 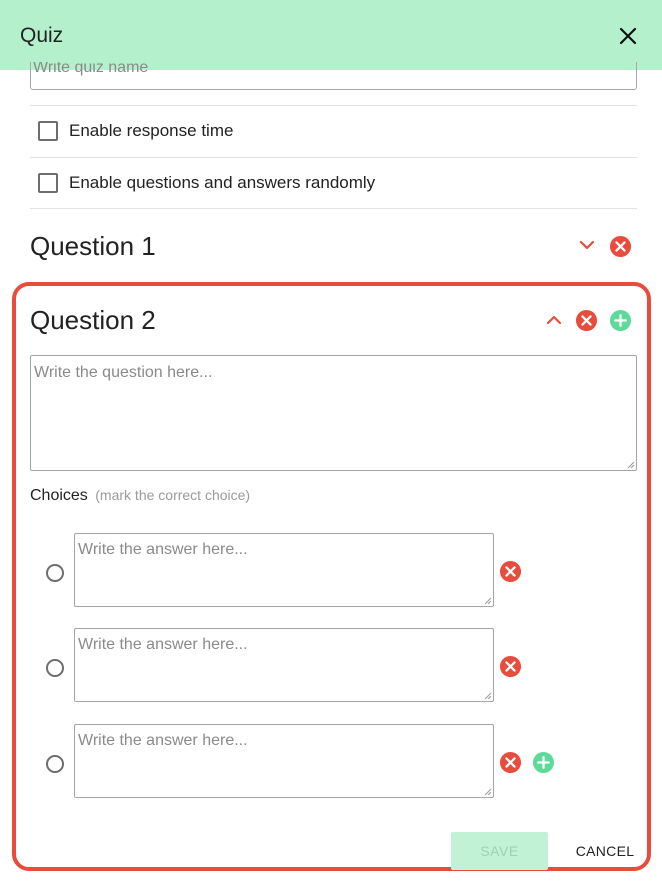 What do you see at coordinates (93, 320) in the screenshot?
I see `question-2-title: Question 2` at bounding box center [93, 320].